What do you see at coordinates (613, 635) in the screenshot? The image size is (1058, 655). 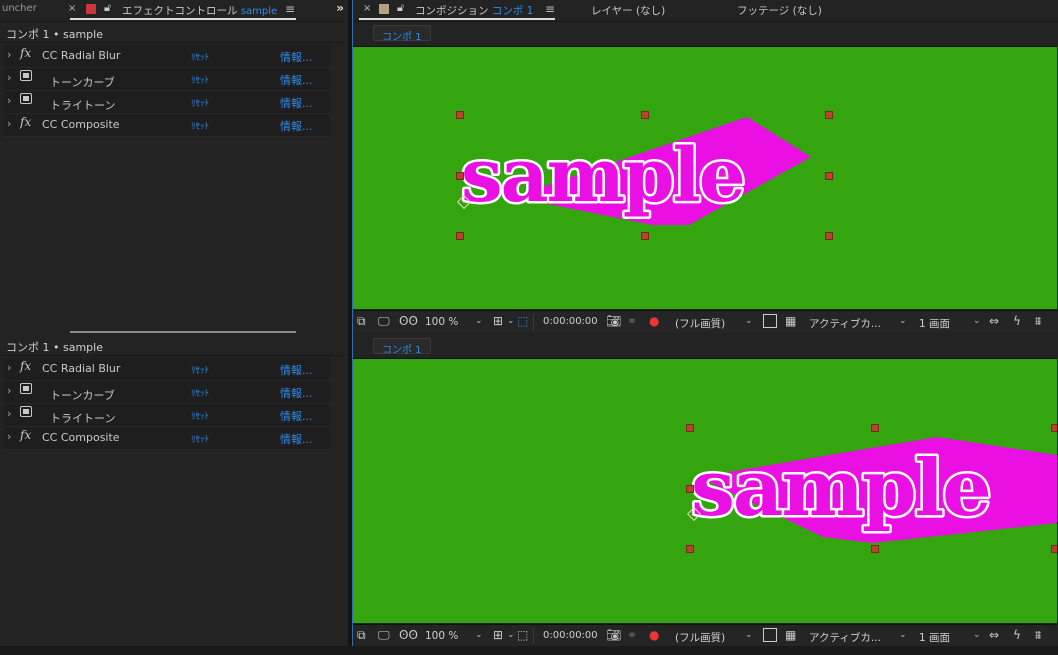 I see `camera-icon: 📷︎` at bounding box center [613, 635].